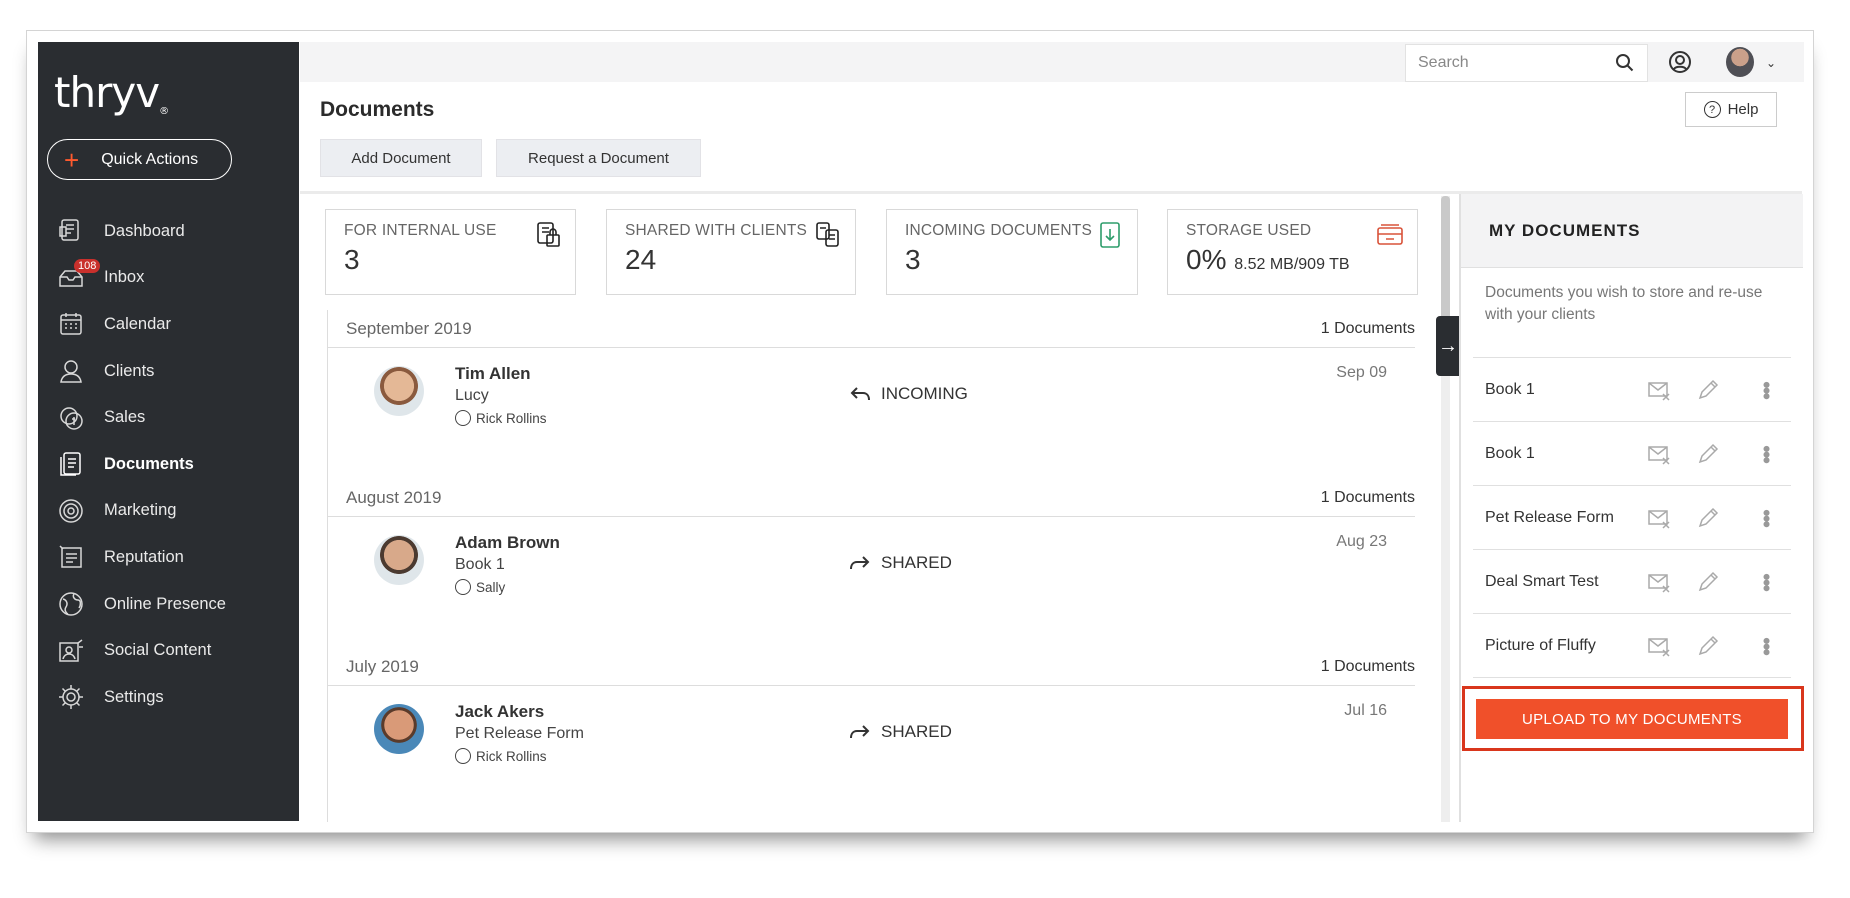  Describe the element at coordinates (71, 418) in the screenshot. I see `sales-icon` at that location.